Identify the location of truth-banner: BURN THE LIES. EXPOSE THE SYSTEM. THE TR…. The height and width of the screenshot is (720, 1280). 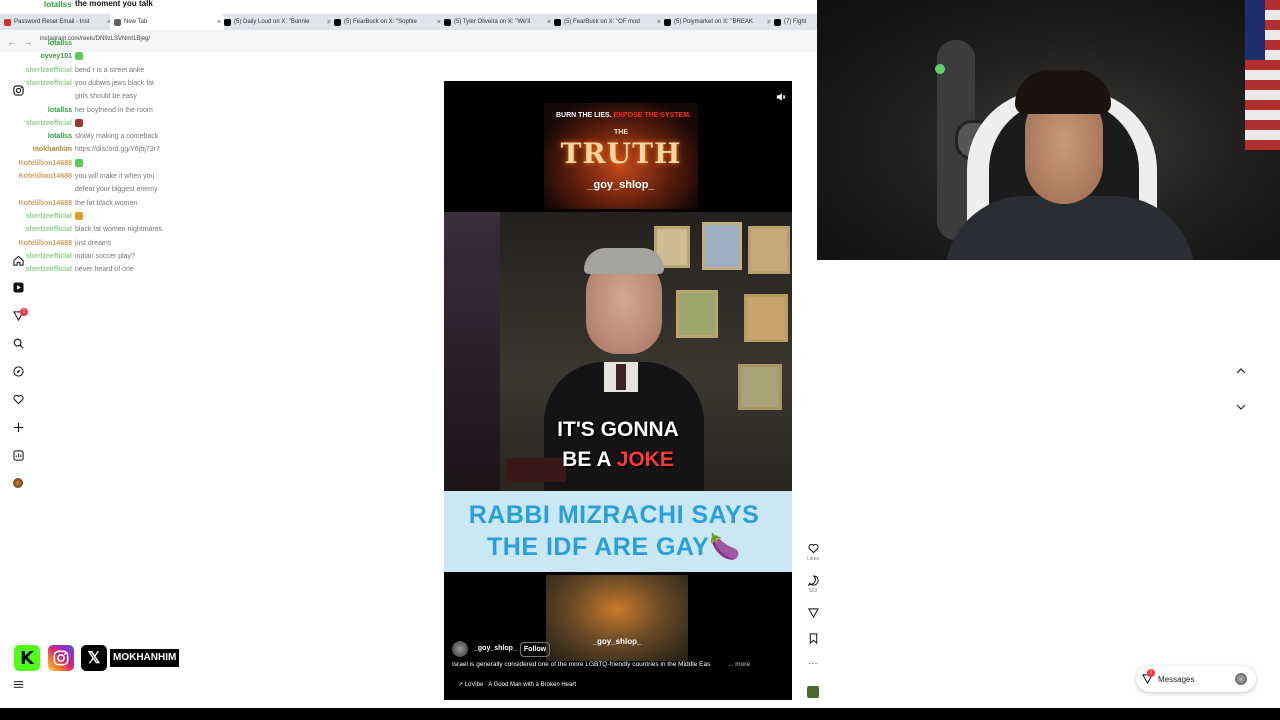
(621, 156).